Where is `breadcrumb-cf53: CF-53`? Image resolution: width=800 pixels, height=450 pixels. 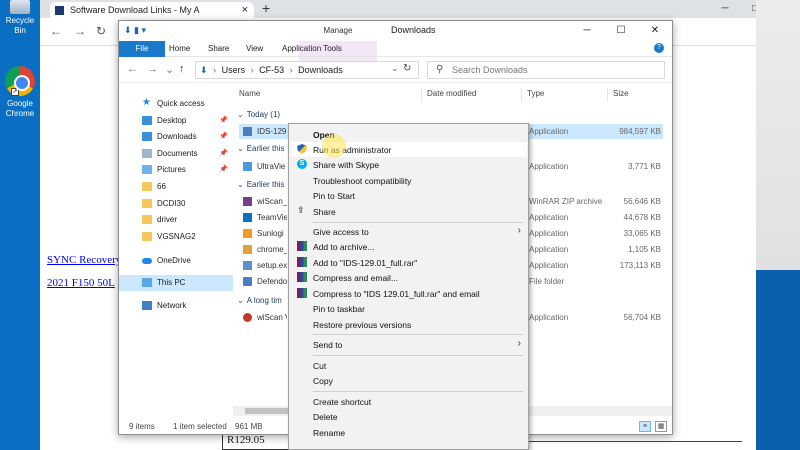
breadcrumb-cf53: CF-53 is located at coordinates (271, 70).